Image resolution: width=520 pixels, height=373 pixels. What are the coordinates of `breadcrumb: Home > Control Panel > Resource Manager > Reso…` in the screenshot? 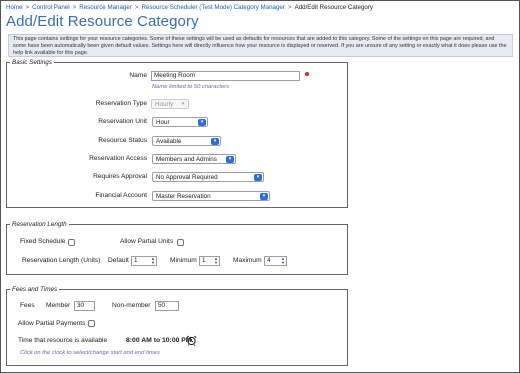 It's located at (189, 7).